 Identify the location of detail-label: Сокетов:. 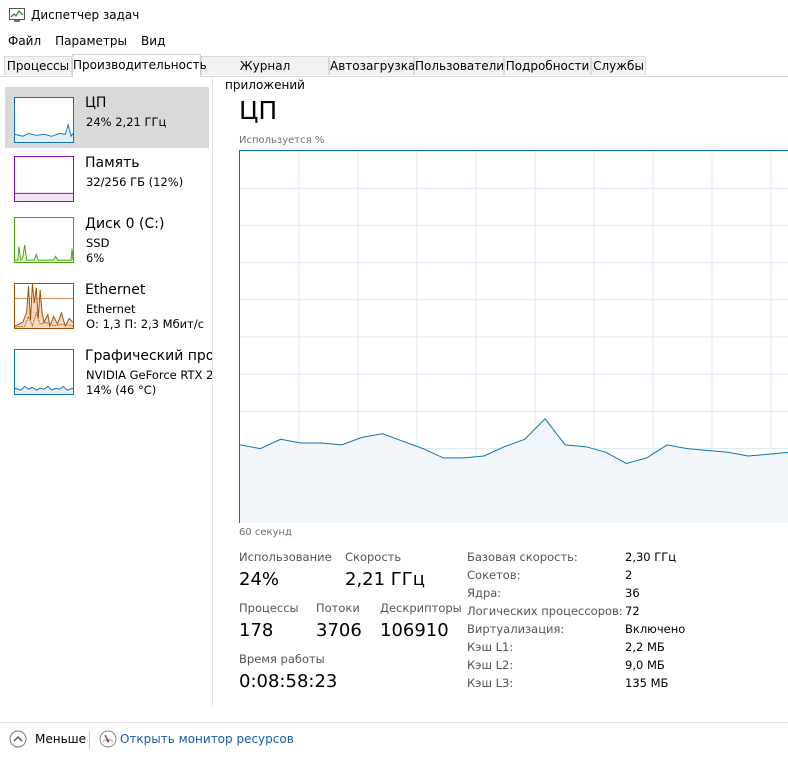
(494, 575).